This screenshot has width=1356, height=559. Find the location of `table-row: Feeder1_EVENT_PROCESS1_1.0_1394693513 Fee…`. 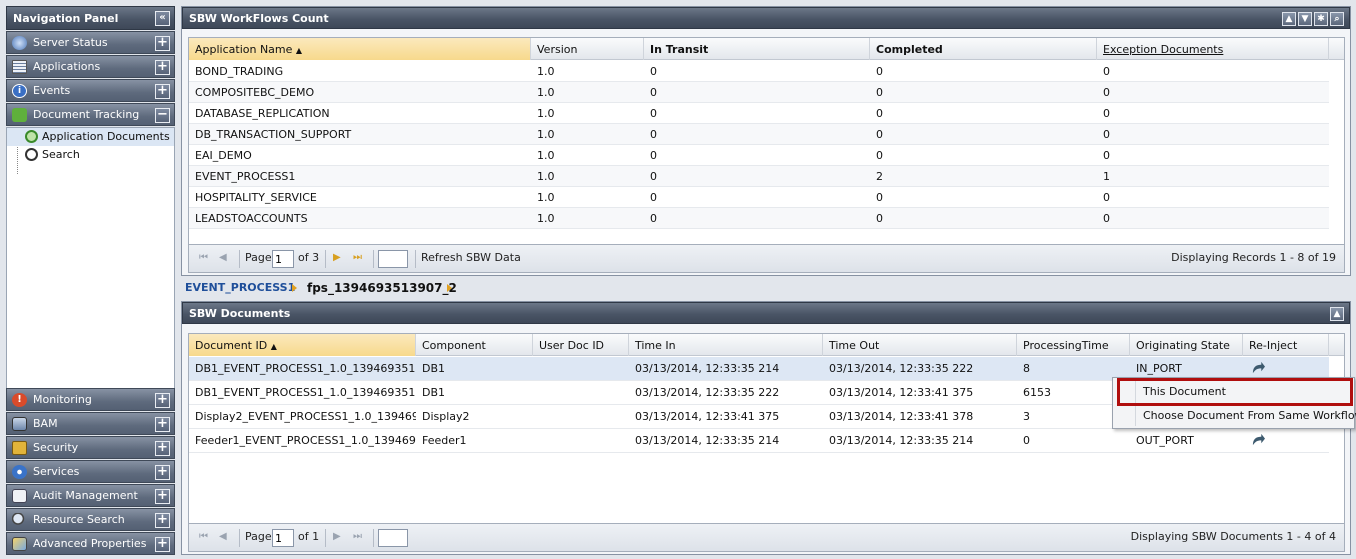

table-row: Feeder1_EVENT_PROCESS1_1.0_1394693513 Fee… is located at coordinates (759, 441).